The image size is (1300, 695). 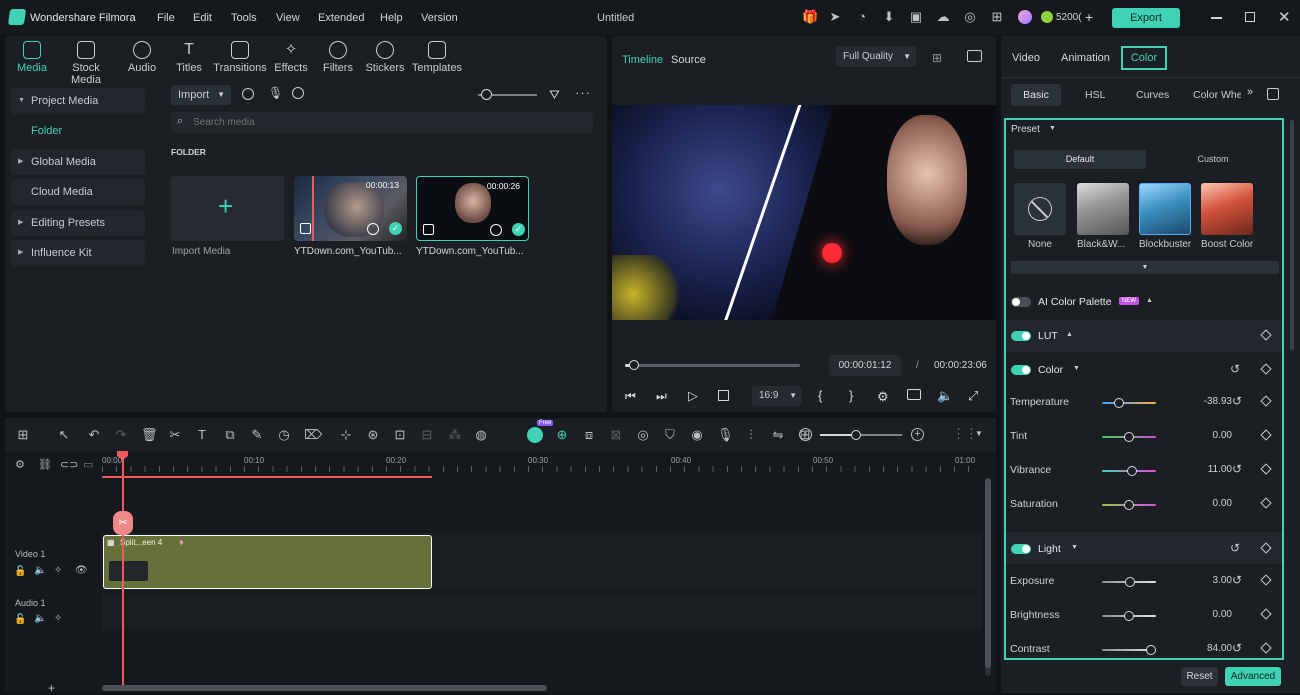 What do you see at coordinates (670, 435) in the screenshot?
I see `shield-icon: ⛉` at bounding box center [670, 435].